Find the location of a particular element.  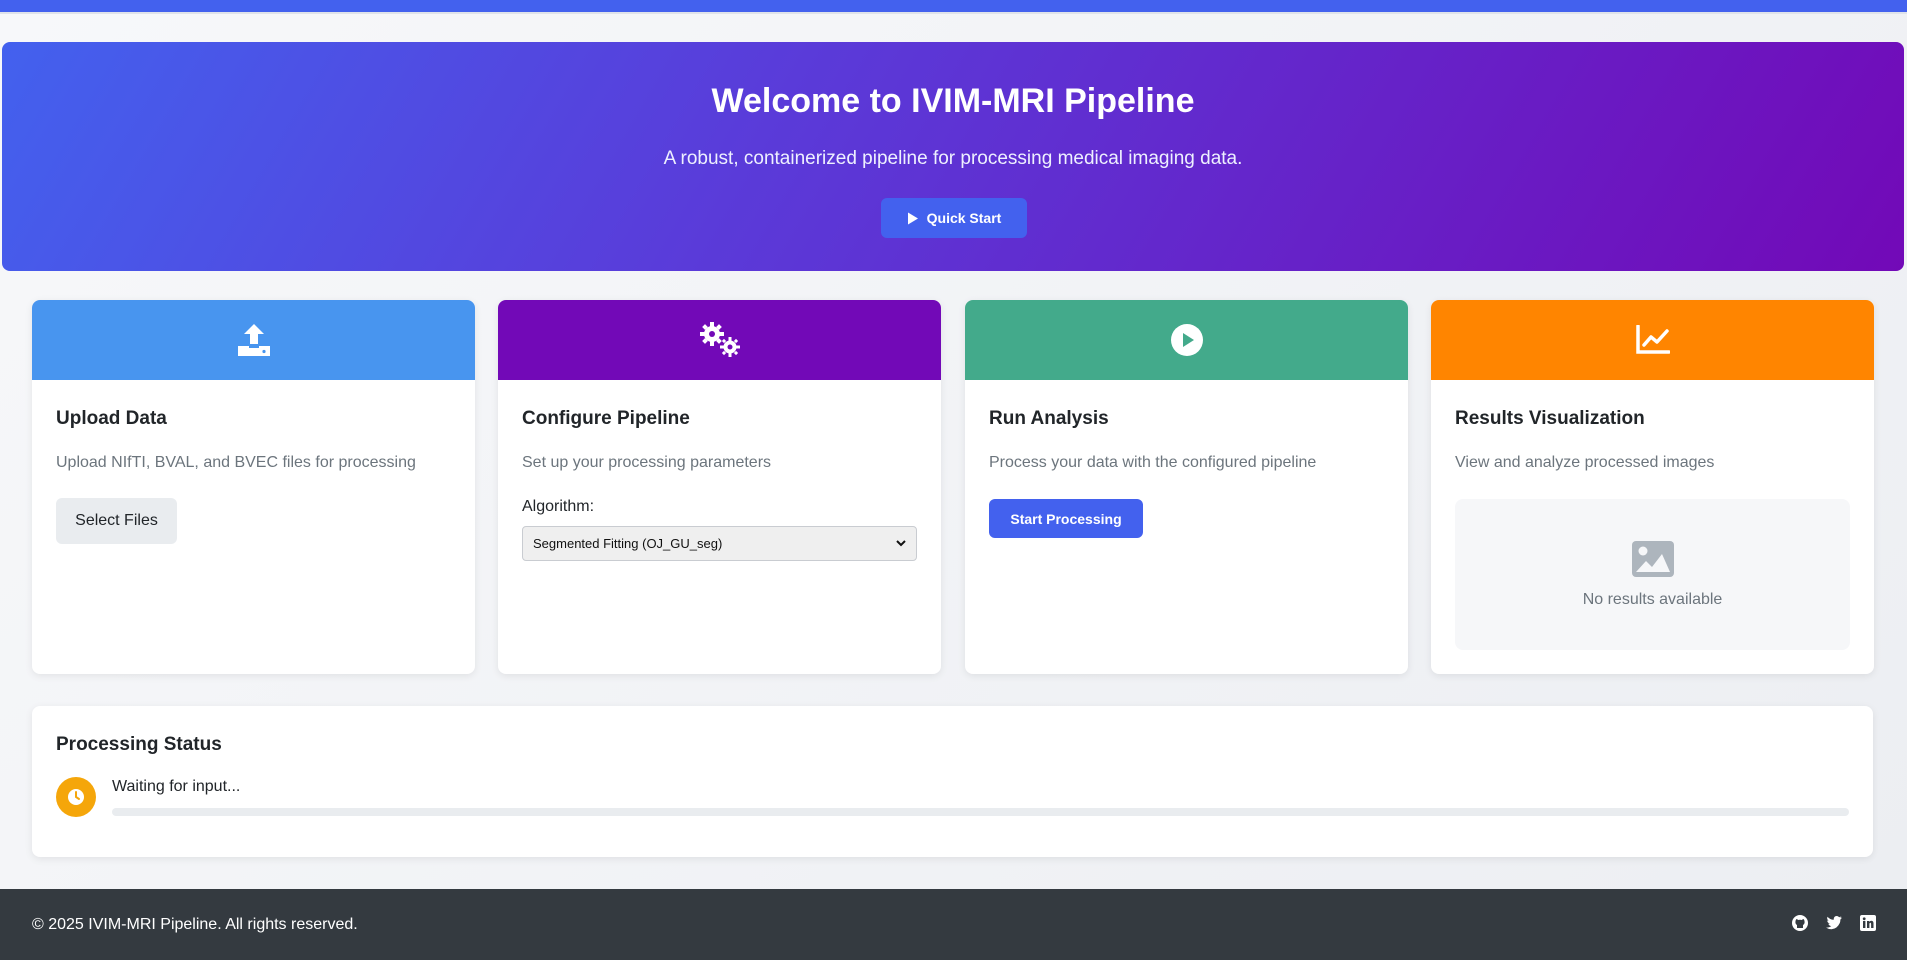

results-card-description: View and analyze processed images is located at coordinates (1585, 462).